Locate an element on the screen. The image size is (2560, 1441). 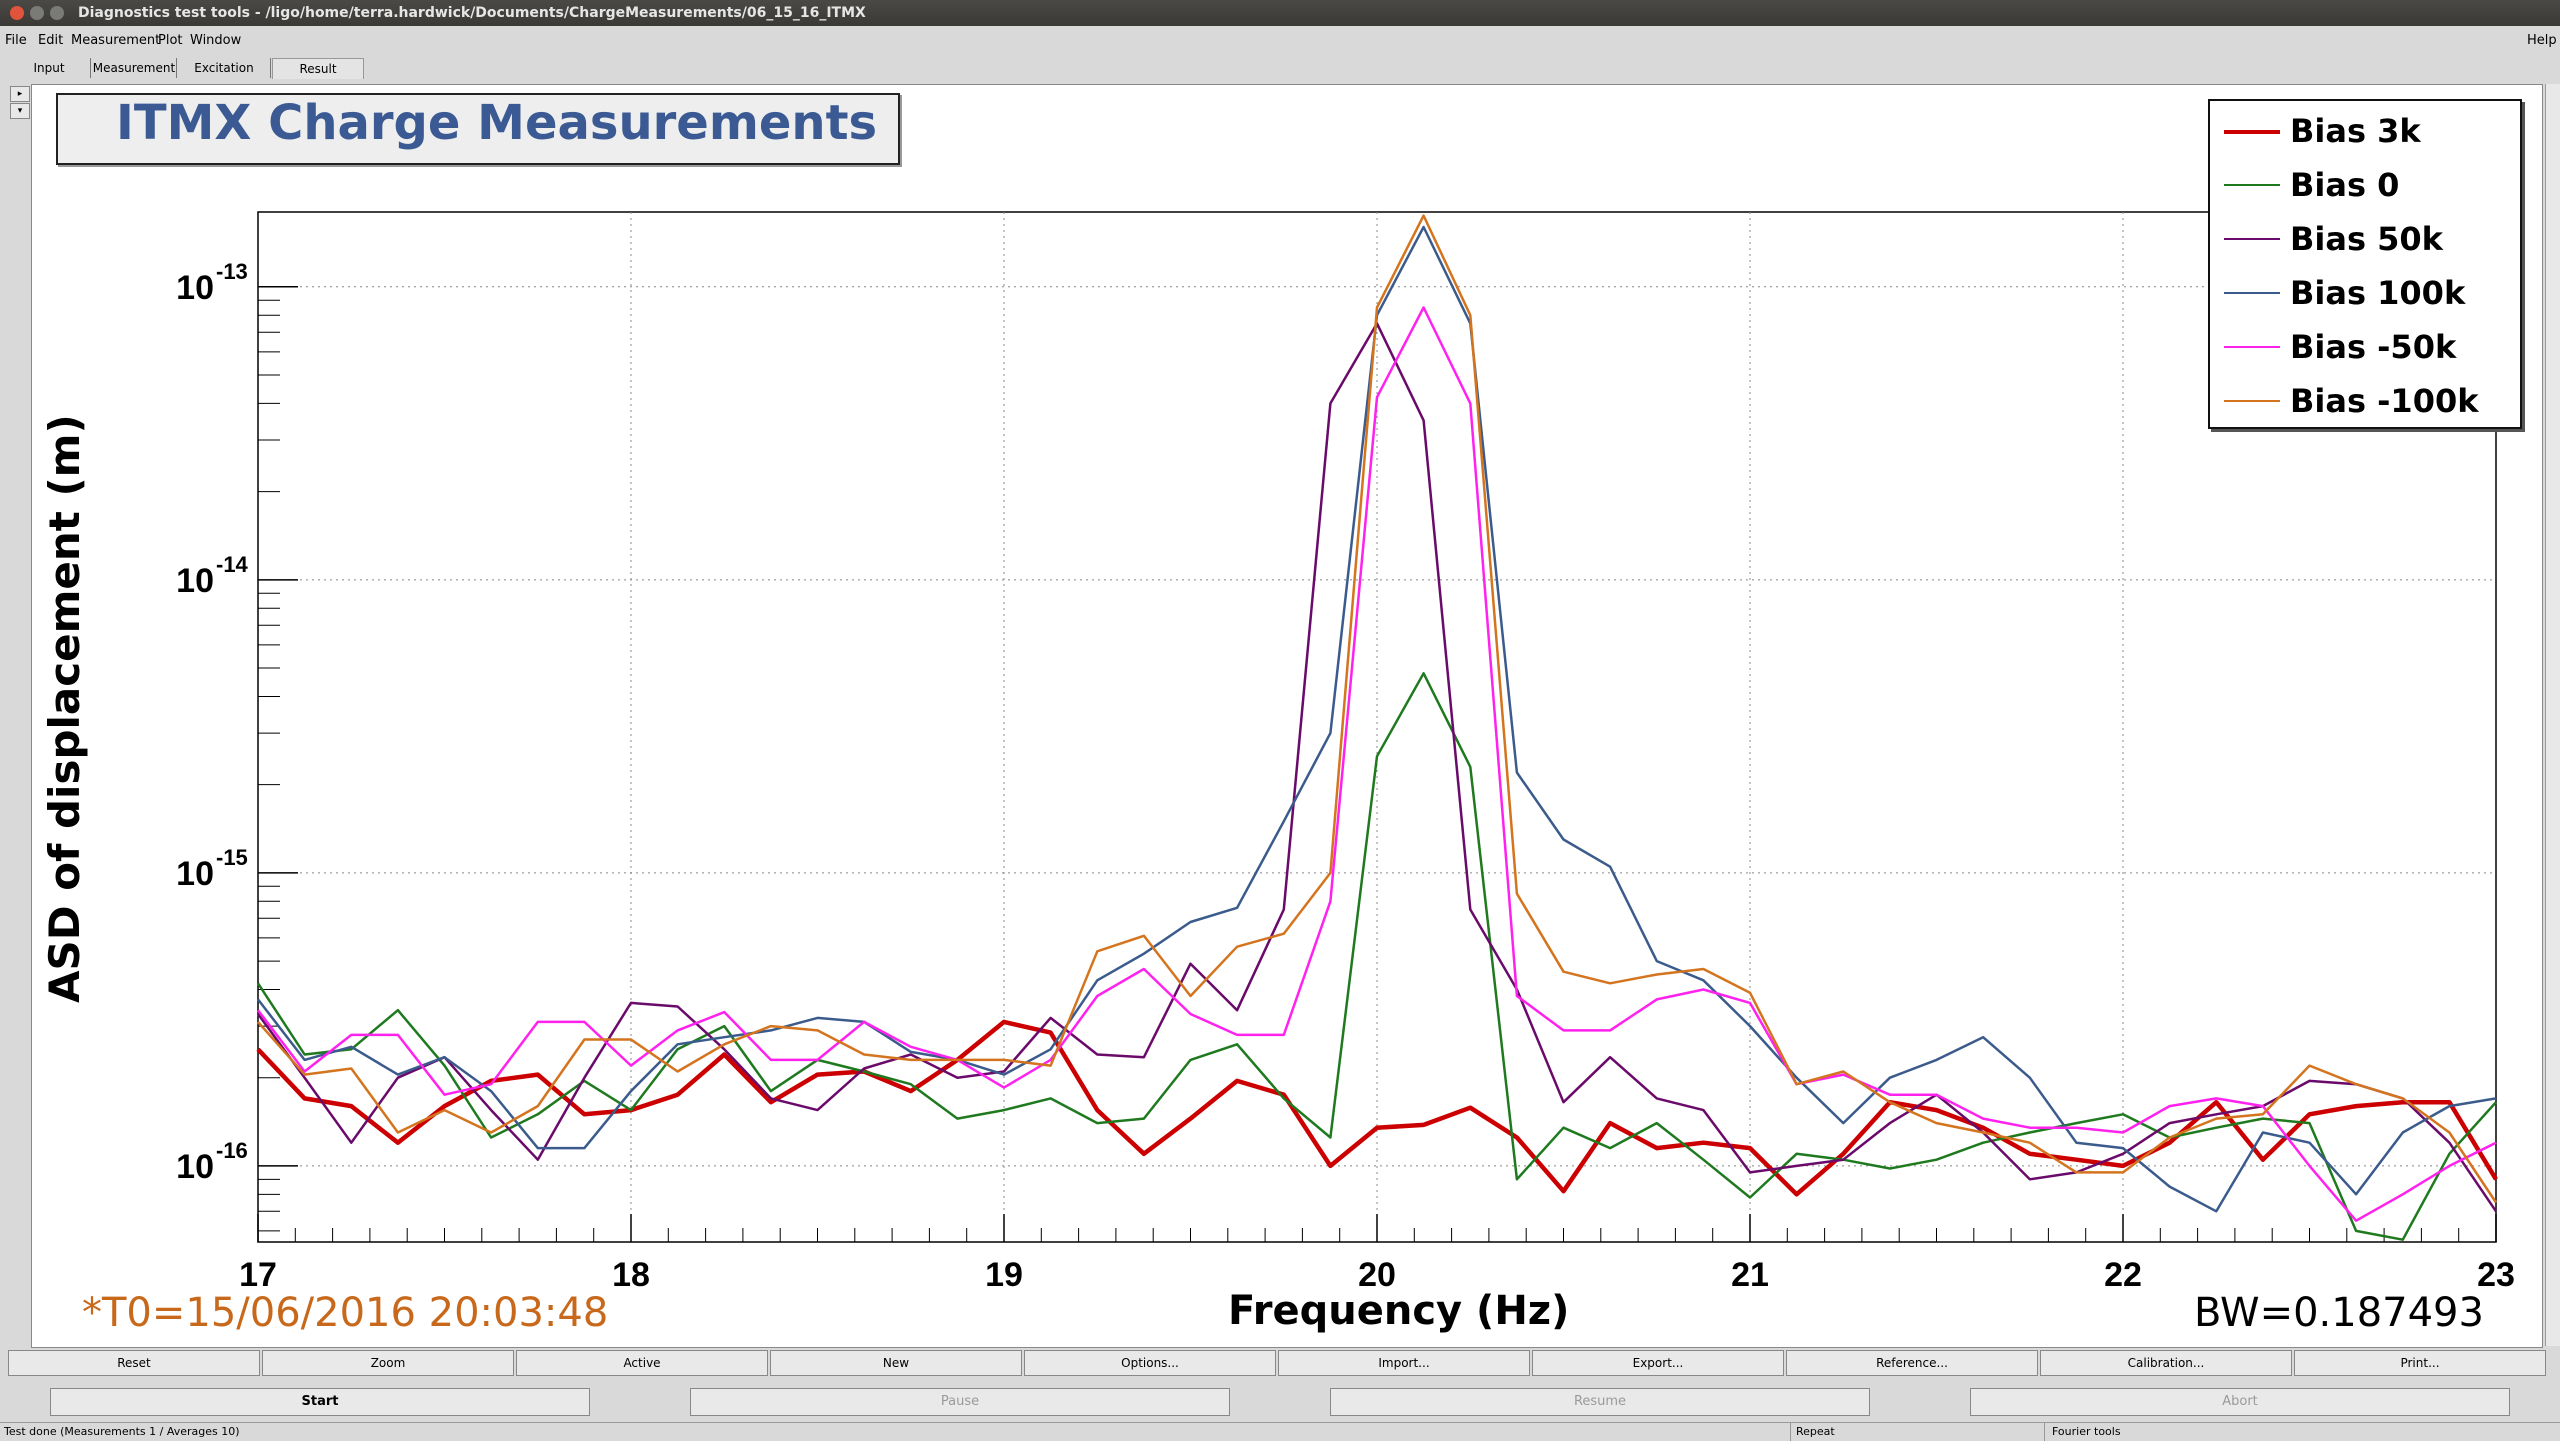
x-tick-label: 22 is located at coordinates (2123, 1275).